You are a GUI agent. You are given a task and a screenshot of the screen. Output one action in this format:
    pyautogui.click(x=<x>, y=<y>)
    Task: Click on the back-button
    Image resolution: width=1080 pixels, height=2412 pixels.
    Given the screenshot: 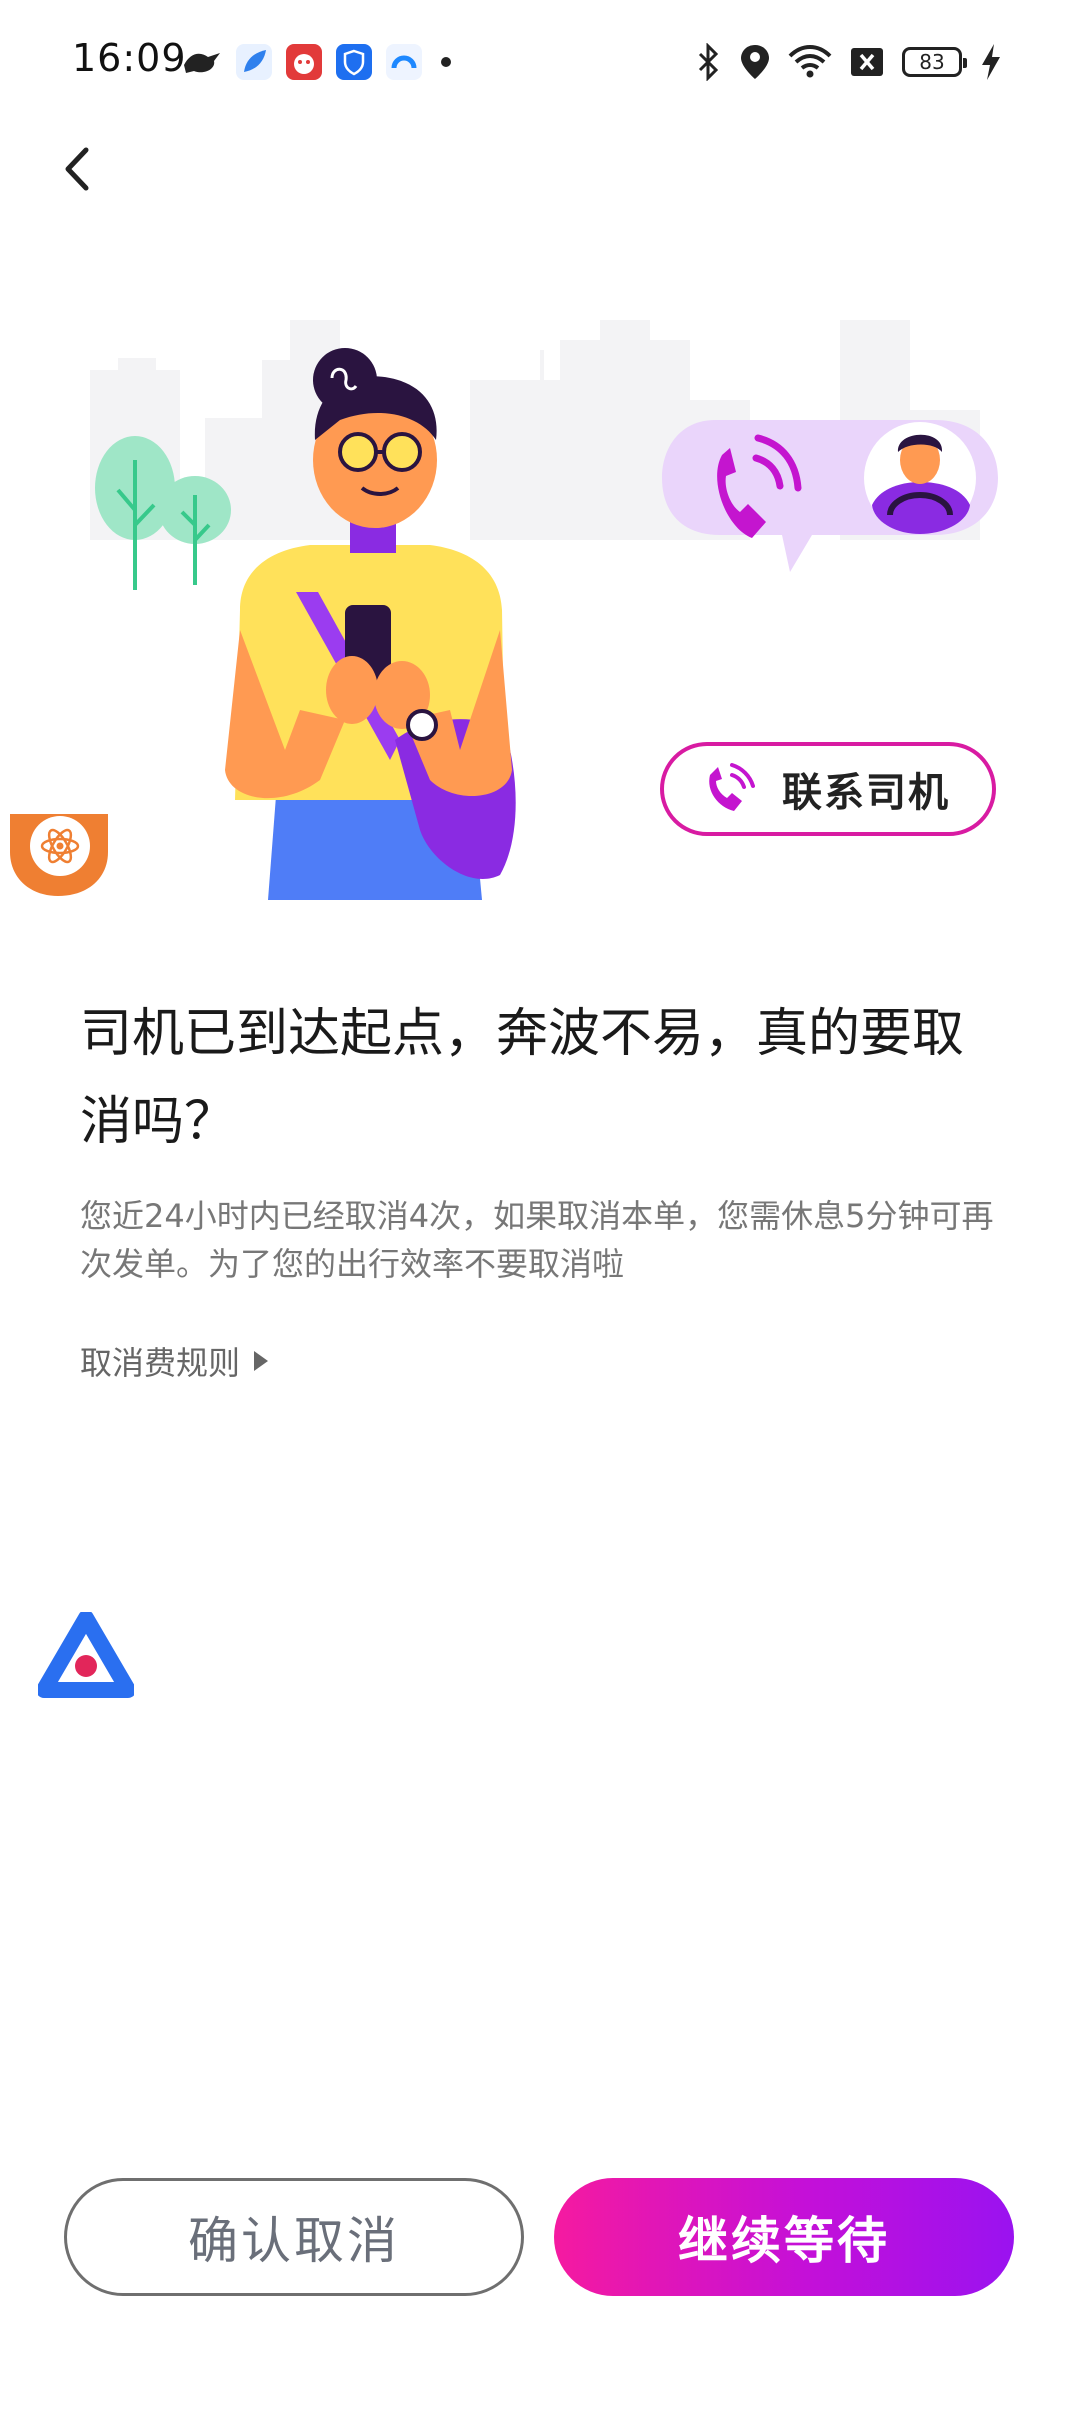 What is the action you would take?
    pyautogui.click(x=79, y=169)
    